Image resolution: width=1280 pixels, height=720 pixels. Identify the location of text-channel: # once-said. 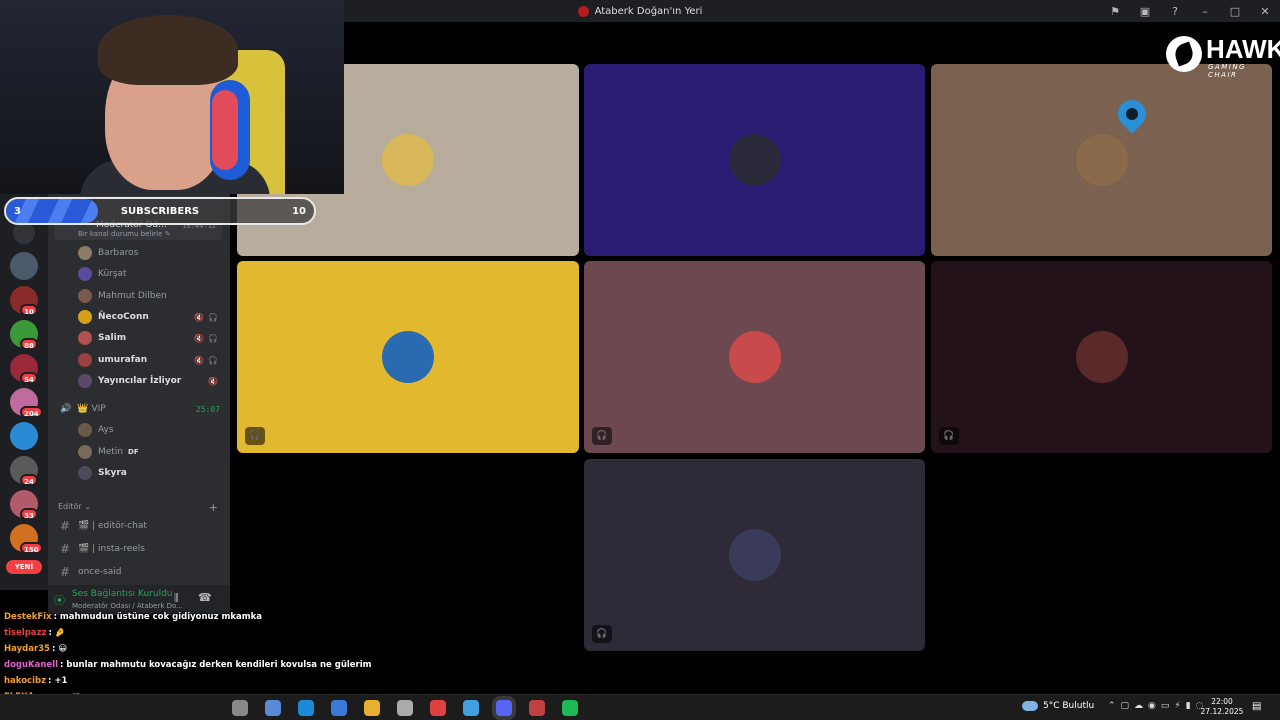
(90, 572).